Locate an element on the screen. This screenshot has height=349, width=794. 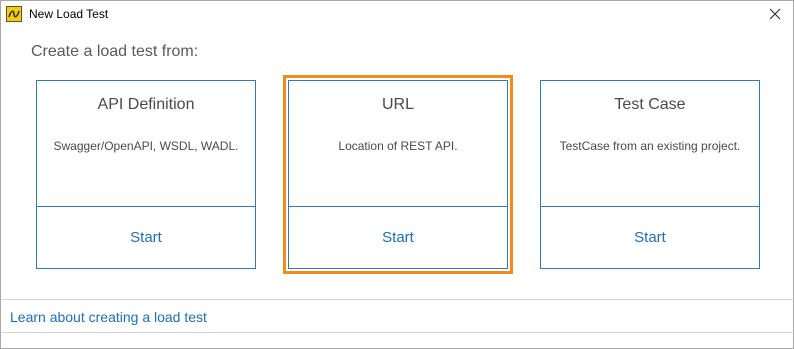
close-button is located at coordinates (775, 14).